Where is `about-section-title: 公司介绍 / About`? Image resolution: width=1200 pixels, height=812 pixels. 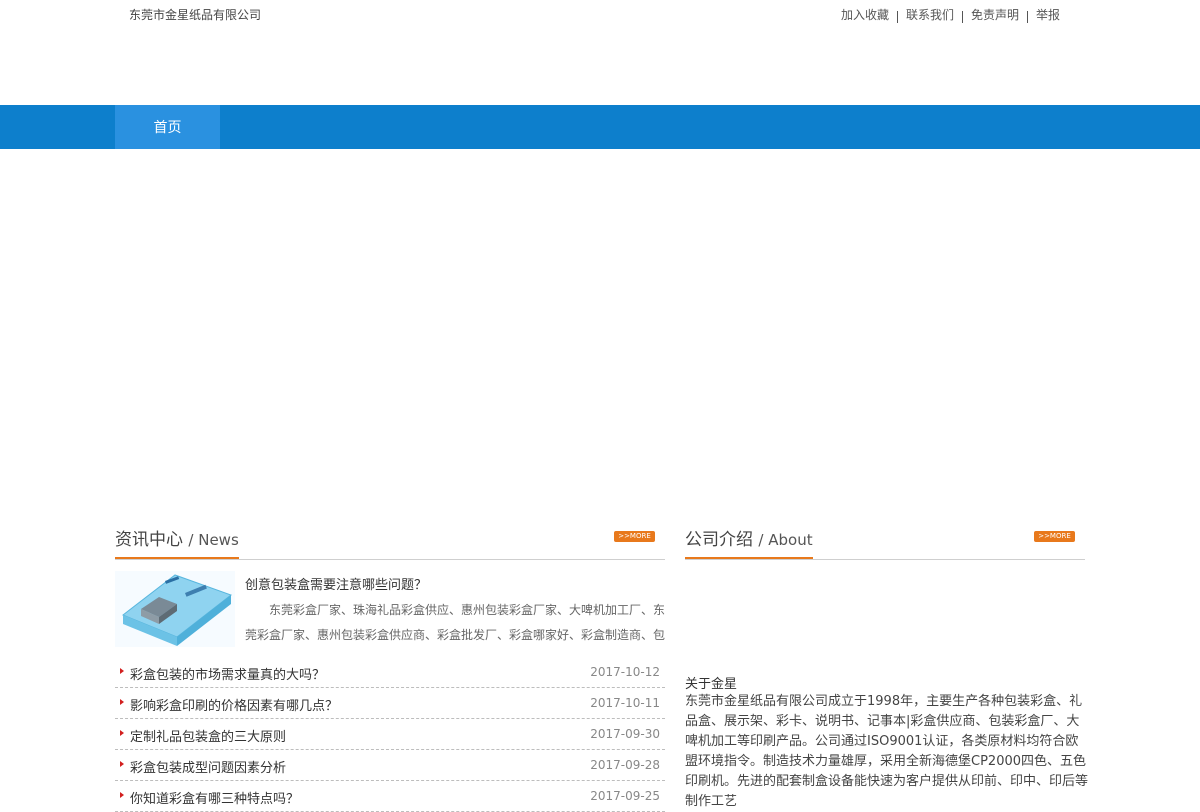
about-section-title: 公司介绍 / About is located at coordinates (749, 542).